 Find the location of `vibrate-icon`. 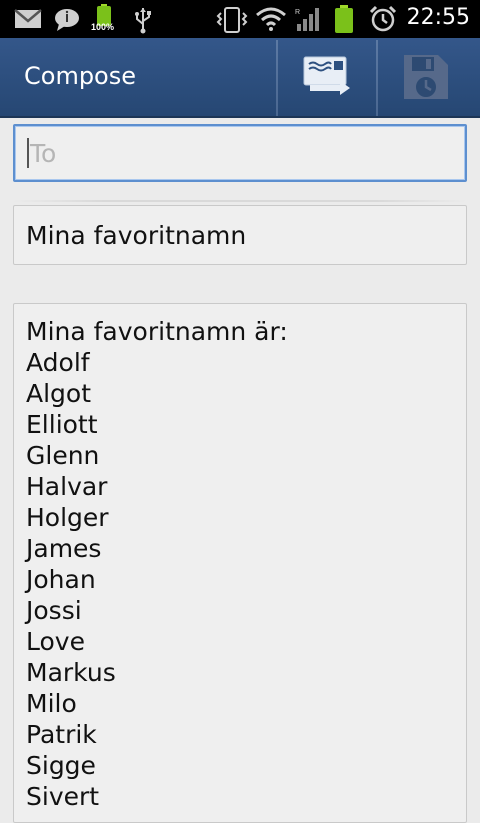

vibrate-icon is located at coordinates (232, 20).